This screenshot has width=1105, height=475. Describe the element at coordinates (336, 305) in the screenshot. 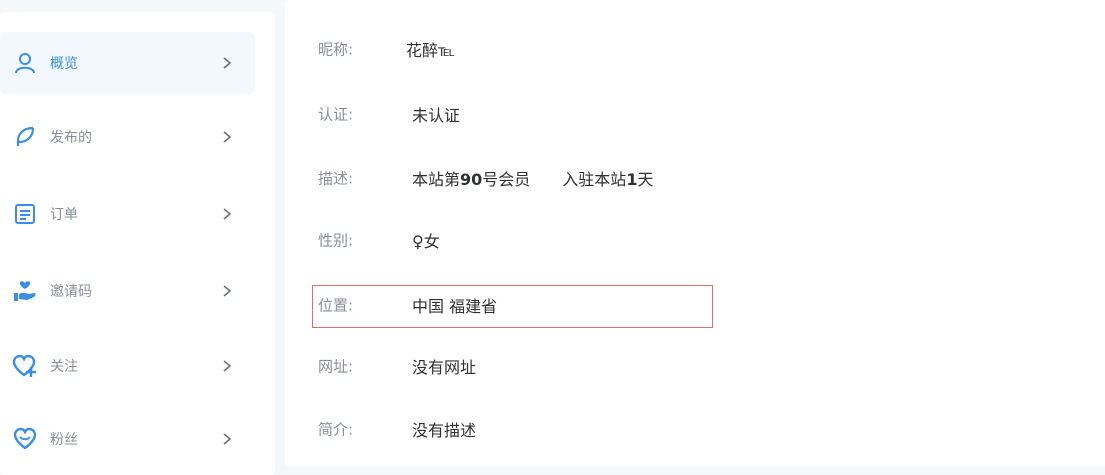

I see `location-label: 位置:` at that location.